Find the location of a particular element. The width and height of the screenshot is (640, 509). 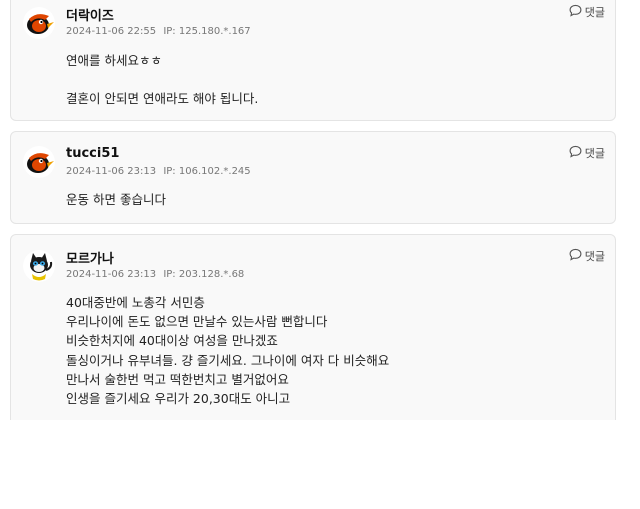

avatar-cat-character-icon is located at coordinates (39, 266).